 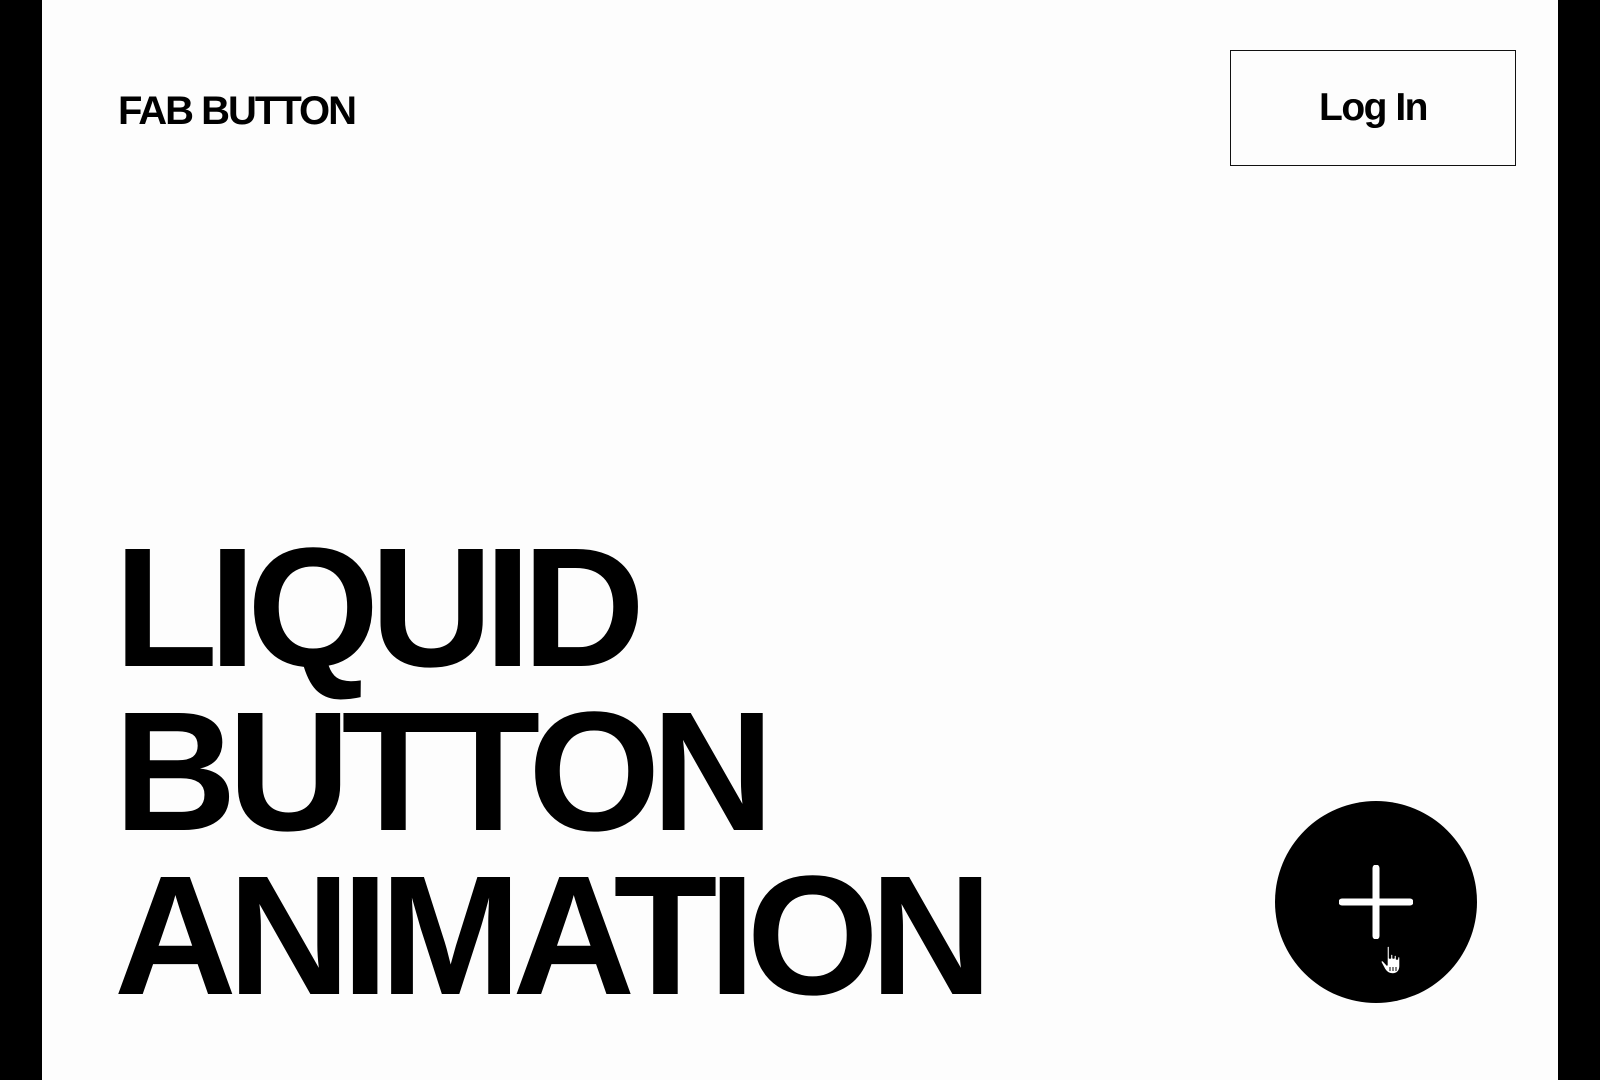 I want to click on fab-button, so click(x=1376, y=902).